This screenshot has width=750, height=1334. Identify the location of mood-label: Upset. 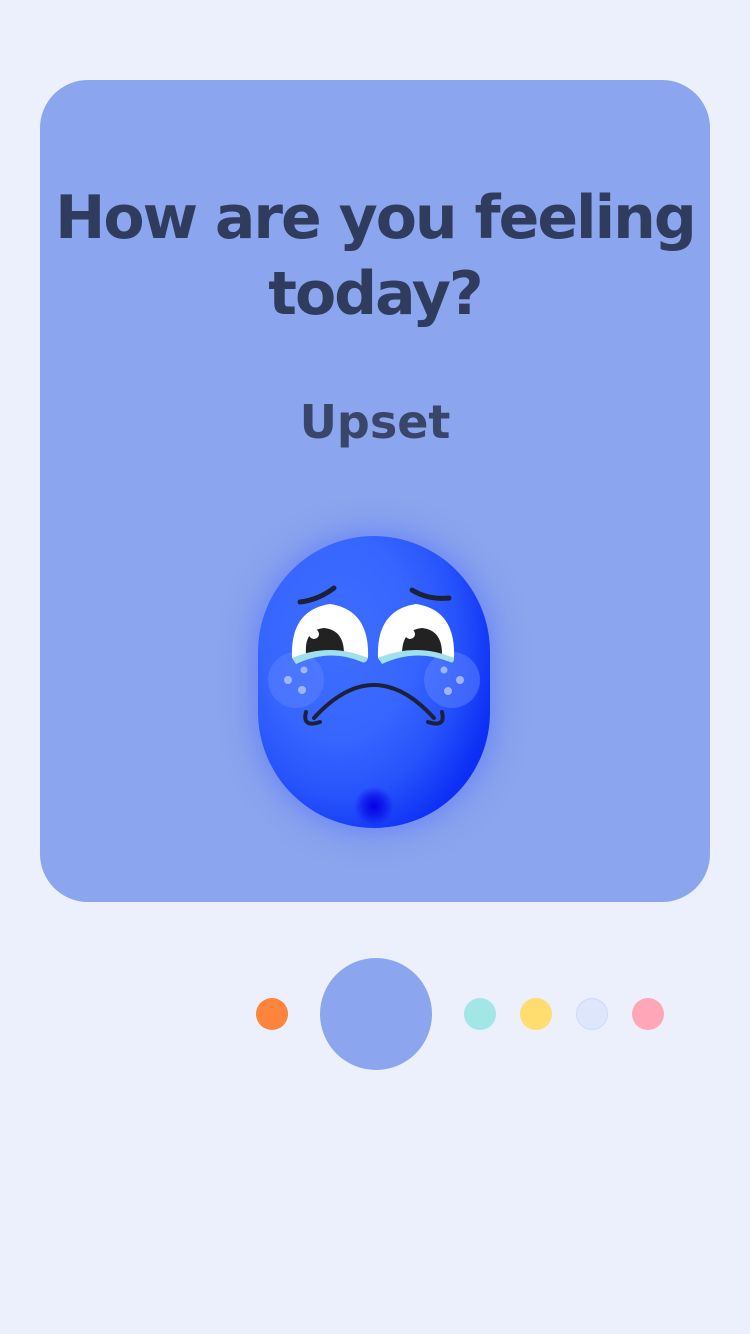
(375, 422).